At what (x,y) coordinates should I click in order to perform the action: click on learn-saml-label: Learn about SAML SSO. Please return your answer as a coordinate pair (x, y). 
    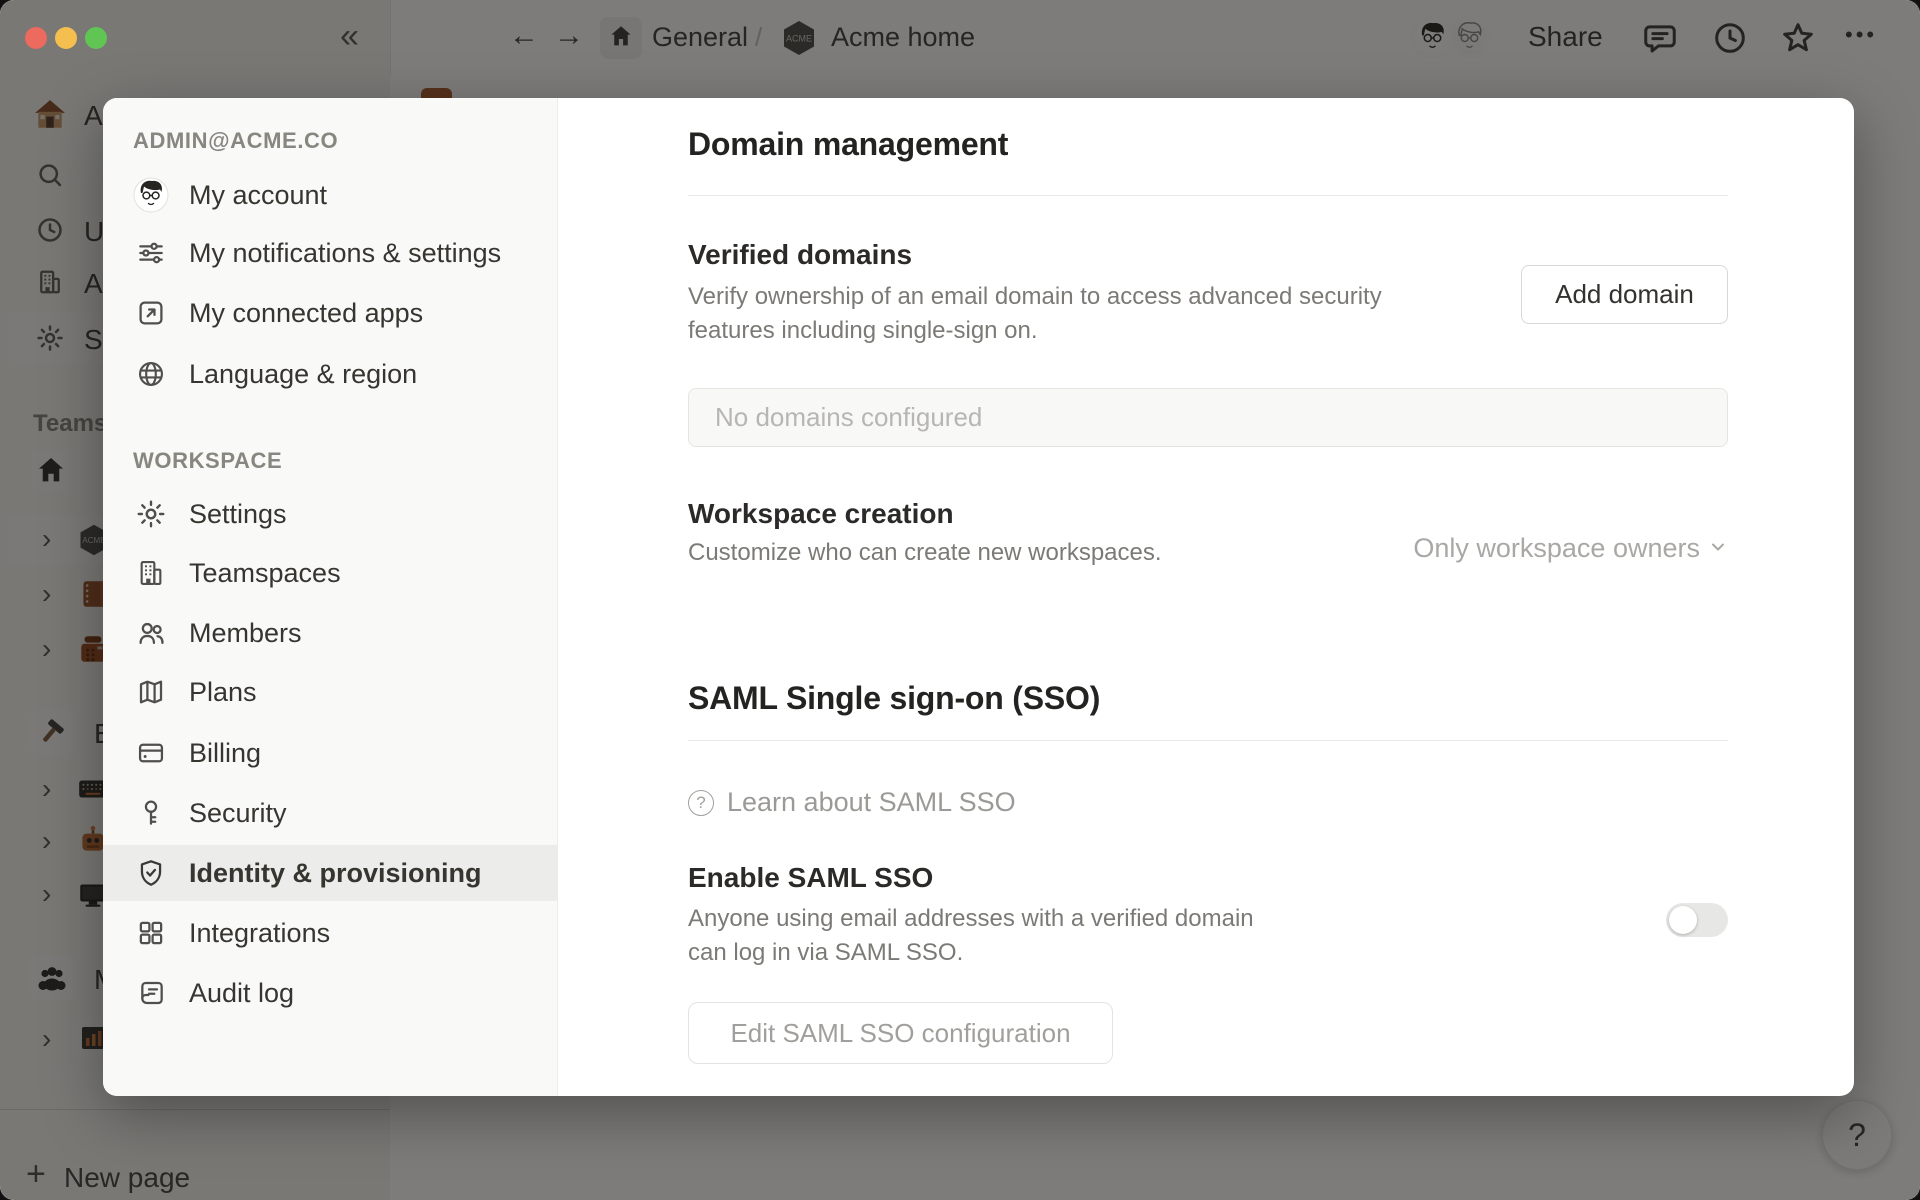
    Looking at the image, I should click on (871, 802).